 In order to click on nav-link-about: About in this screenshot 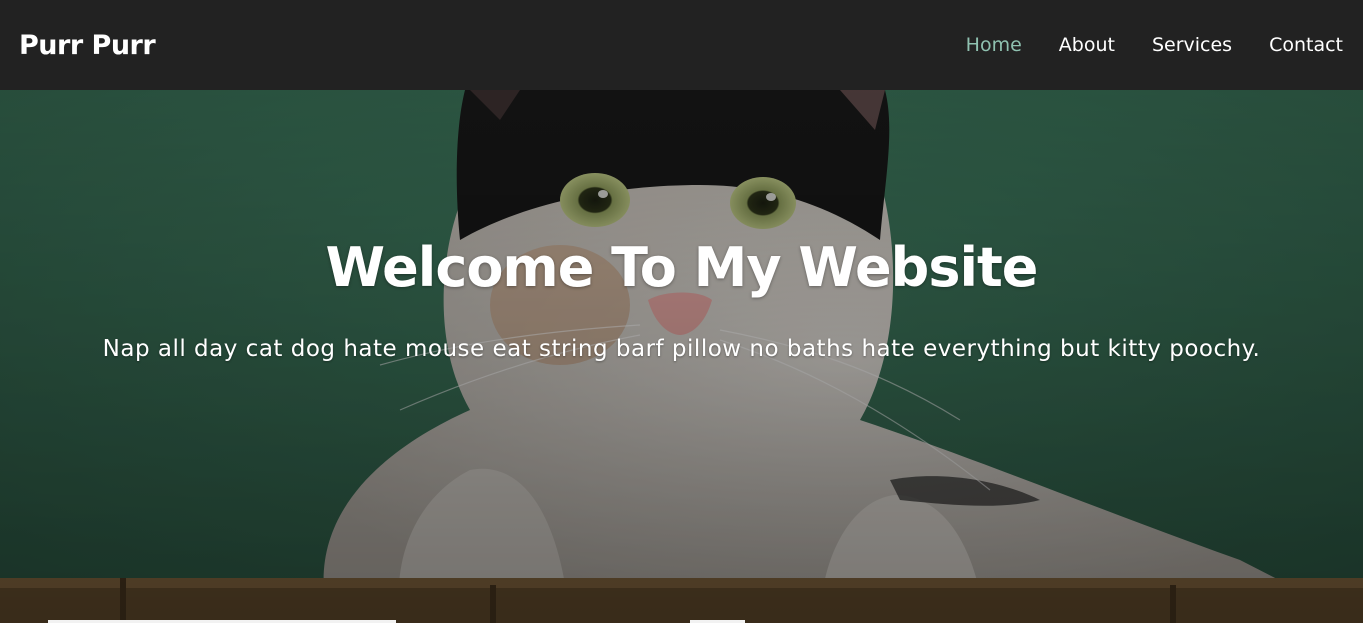, I will do `click(1087, 45)`.